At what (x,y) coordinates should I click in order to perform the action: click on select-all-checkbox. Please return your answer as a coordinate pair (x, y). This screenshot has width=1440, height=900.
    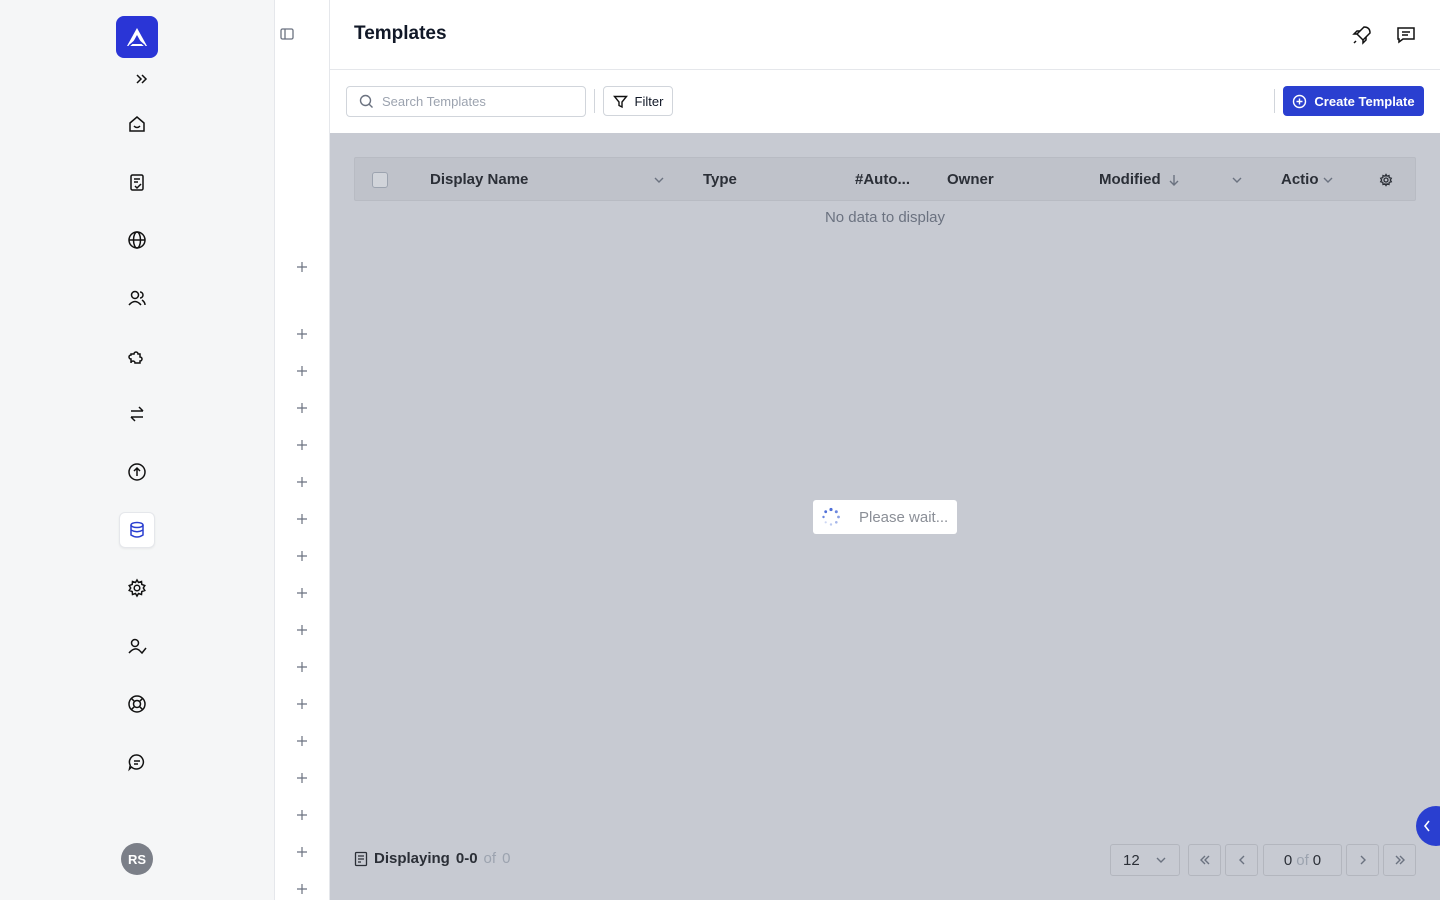
    Looking at the image, I should click on (380, 180).